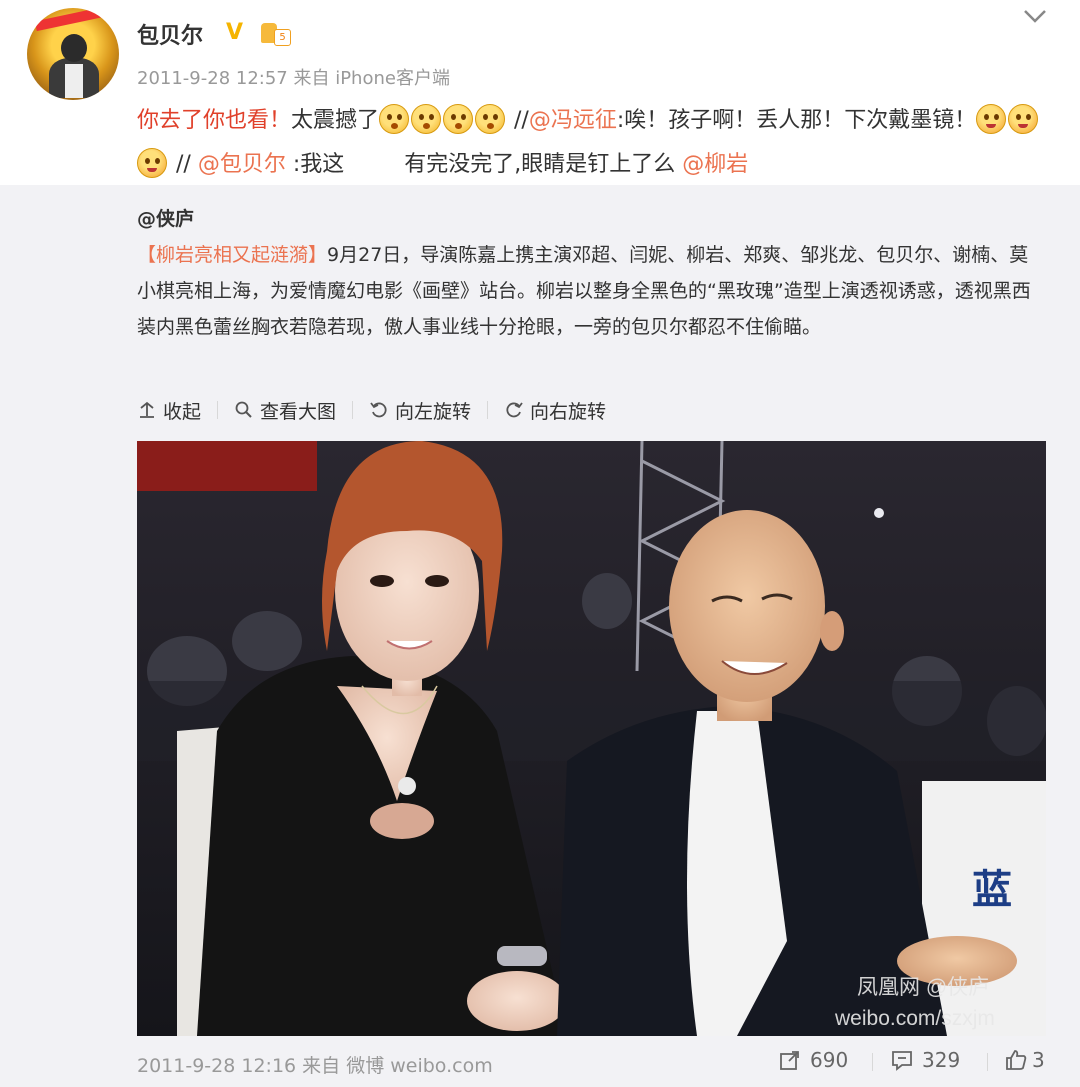 This screenshot has height=1087, width=1080. Describe the element at coordinates (74, 81) in the screenshot. I see `avatar-shirt` at that location.